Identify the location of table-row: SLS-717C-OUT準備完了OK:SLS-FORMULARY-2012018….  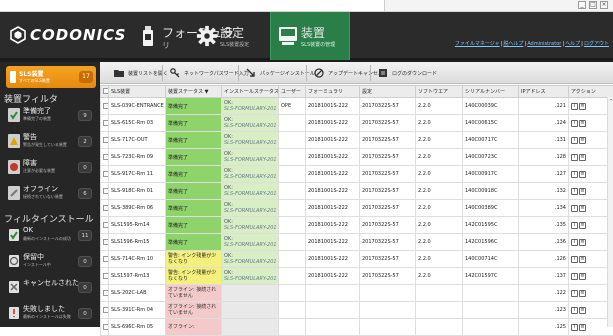
(357, 140).